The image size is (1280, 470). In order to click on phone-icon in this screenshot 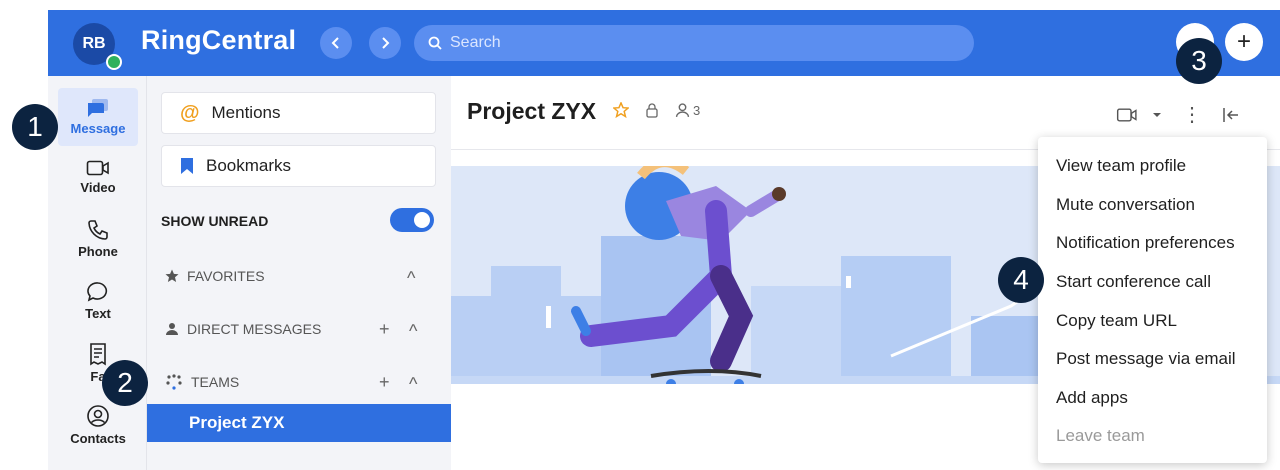, I will do `click(98, 230)`.